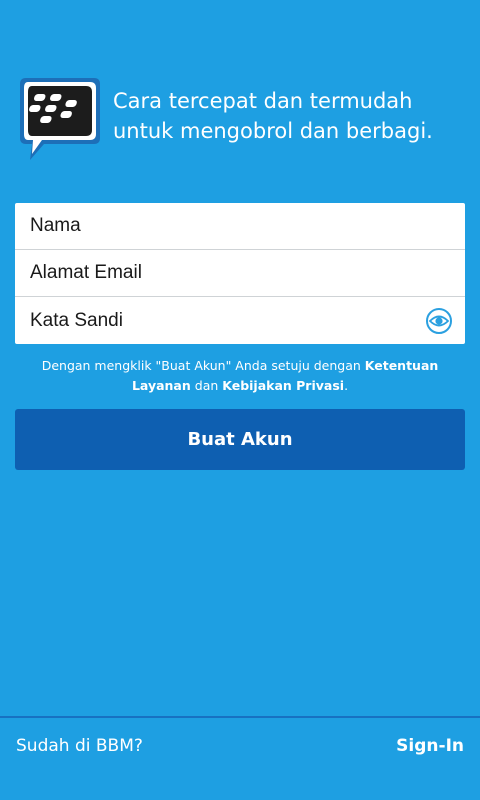  Describe the element at coordinates (240, 439) in the screenshot. I see `create-account-button: Buat Akun` at that location.